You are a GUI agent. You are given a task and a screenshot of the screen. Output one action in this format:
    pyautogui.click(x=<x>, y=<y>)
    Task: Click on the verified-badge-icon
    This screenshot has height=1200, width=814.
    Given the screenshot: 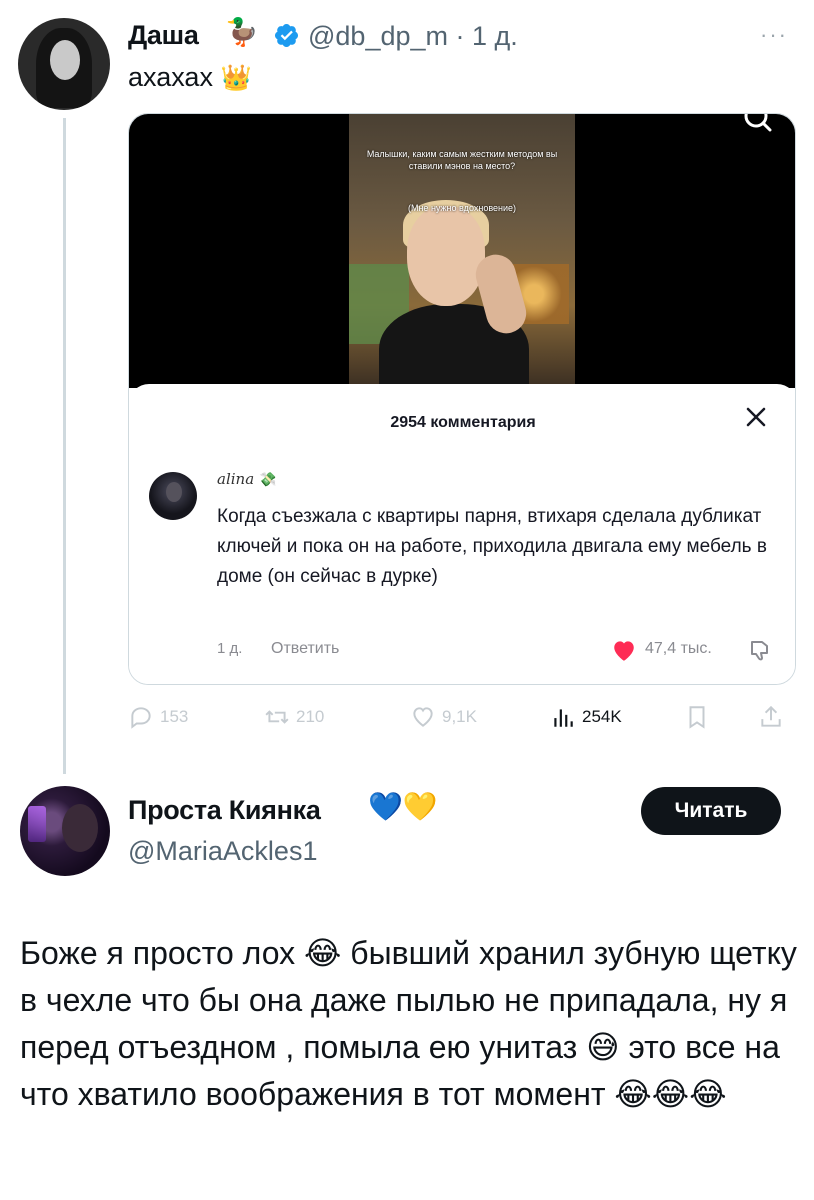 What is the action you would take?
    pyautogui.click(x=286, y=35)
    